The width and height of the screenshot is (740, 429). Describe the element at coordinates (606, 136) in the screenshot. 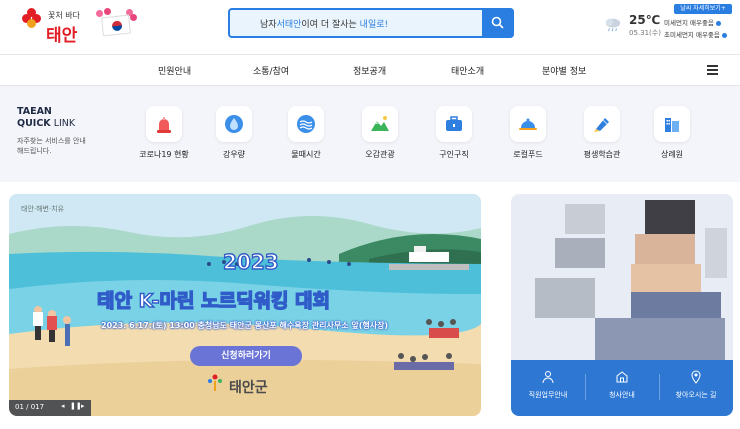

I see `quick-link-lifelong-learning: 평생학습관` at that location.